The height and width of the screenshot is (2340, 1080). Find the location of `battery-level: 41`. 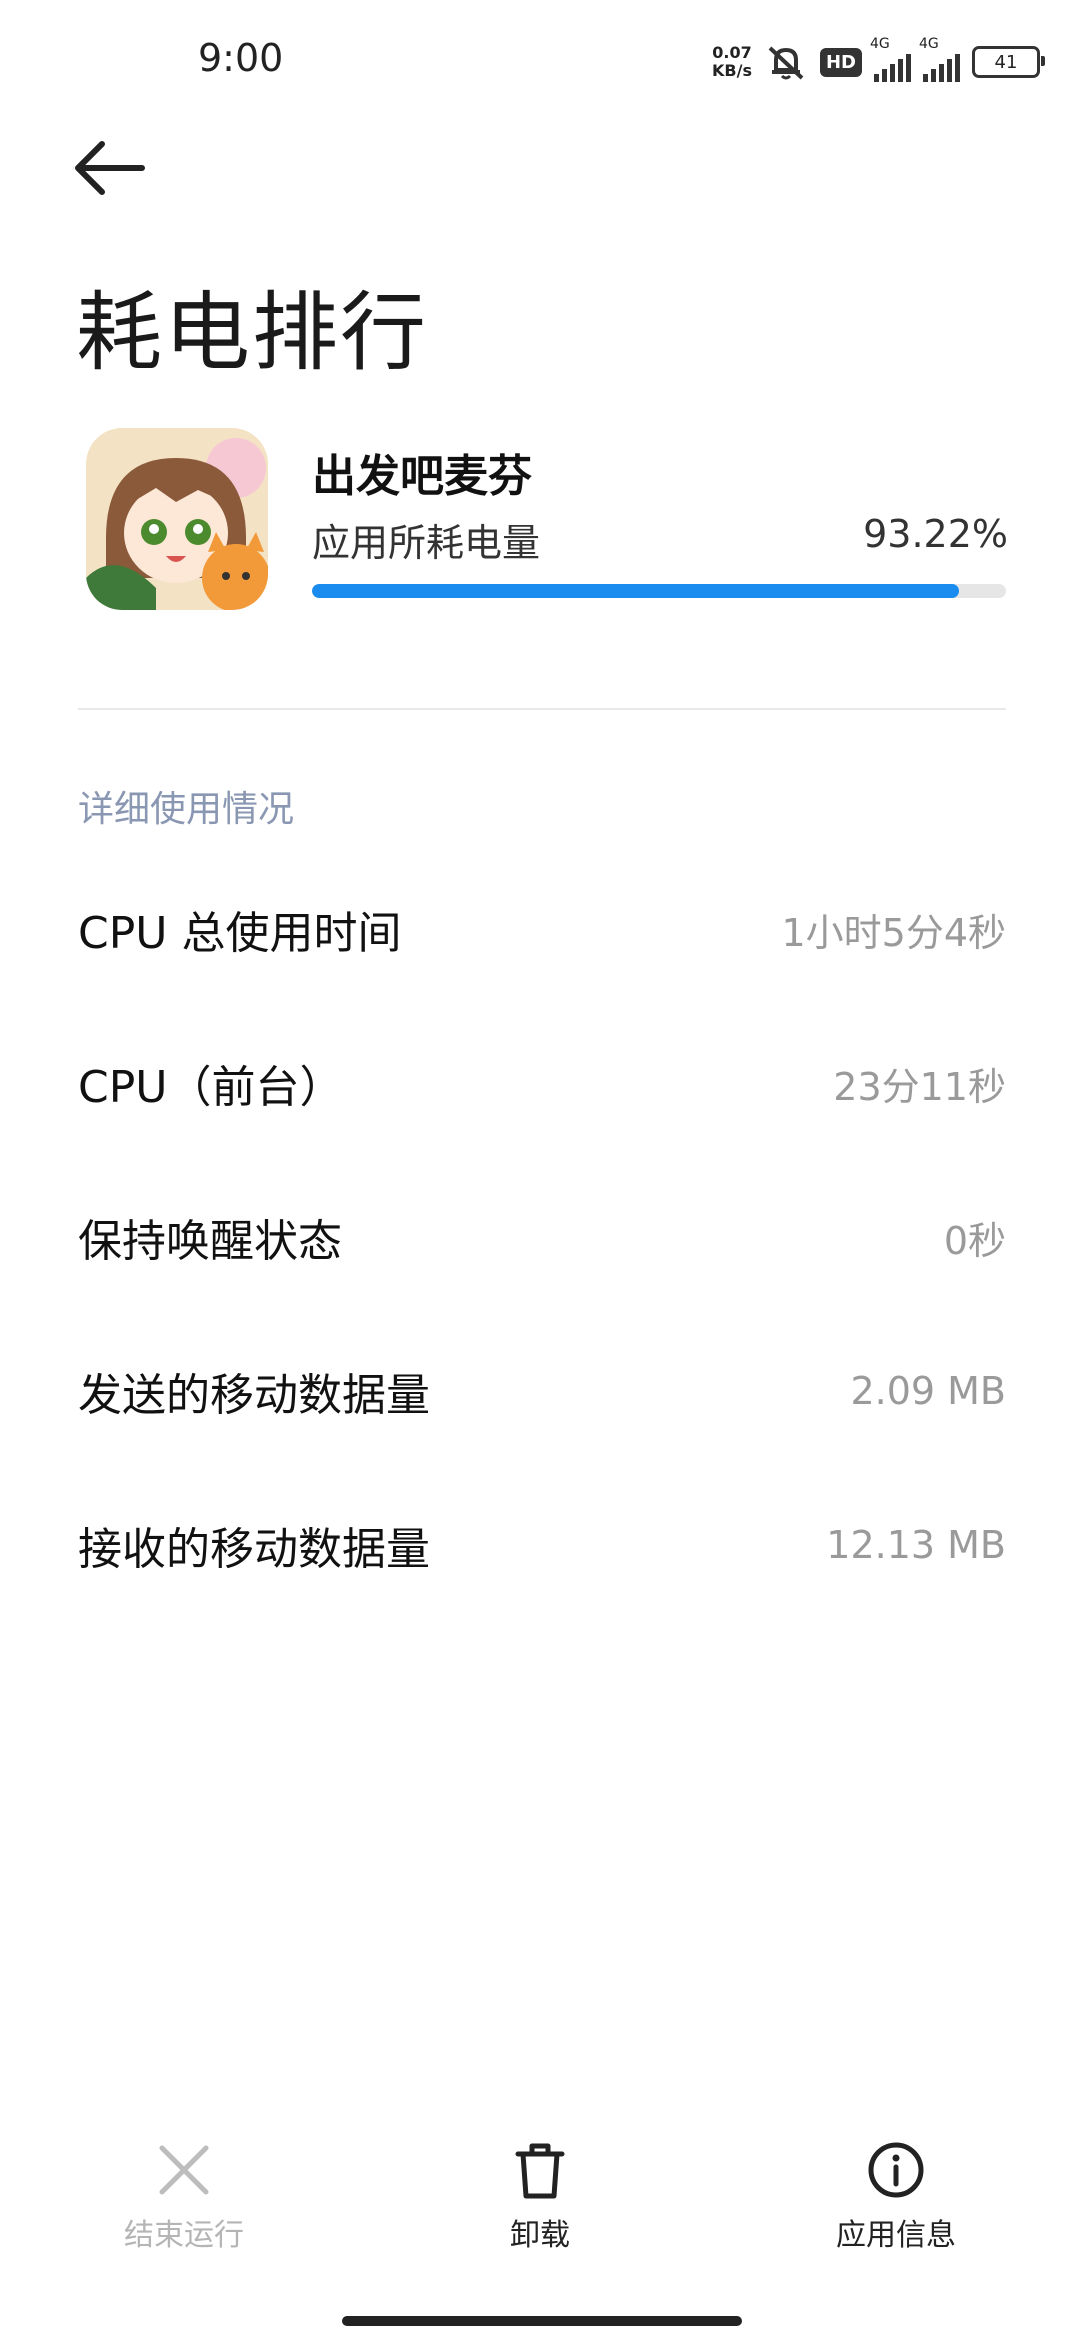

battery-level: 41 is located at coordinates (1006, 62).